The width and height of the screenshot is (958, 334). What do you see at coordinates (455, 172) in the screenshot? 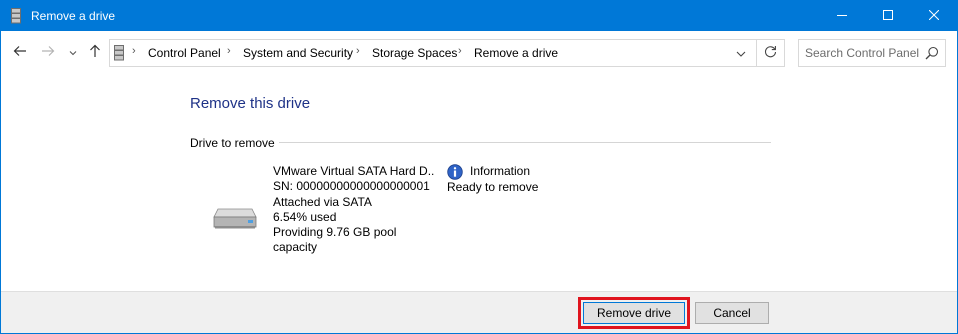
I see `information-icon` at bounding box center [455, 172].